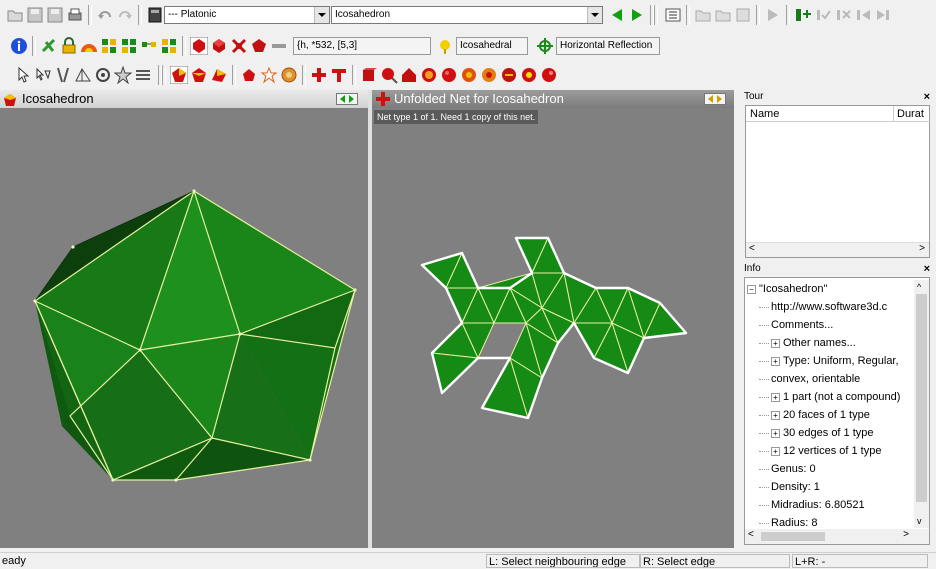  Describe the element at coordinates (449, 75) in the screenshot. I see `sphere-red-icon` at that location.